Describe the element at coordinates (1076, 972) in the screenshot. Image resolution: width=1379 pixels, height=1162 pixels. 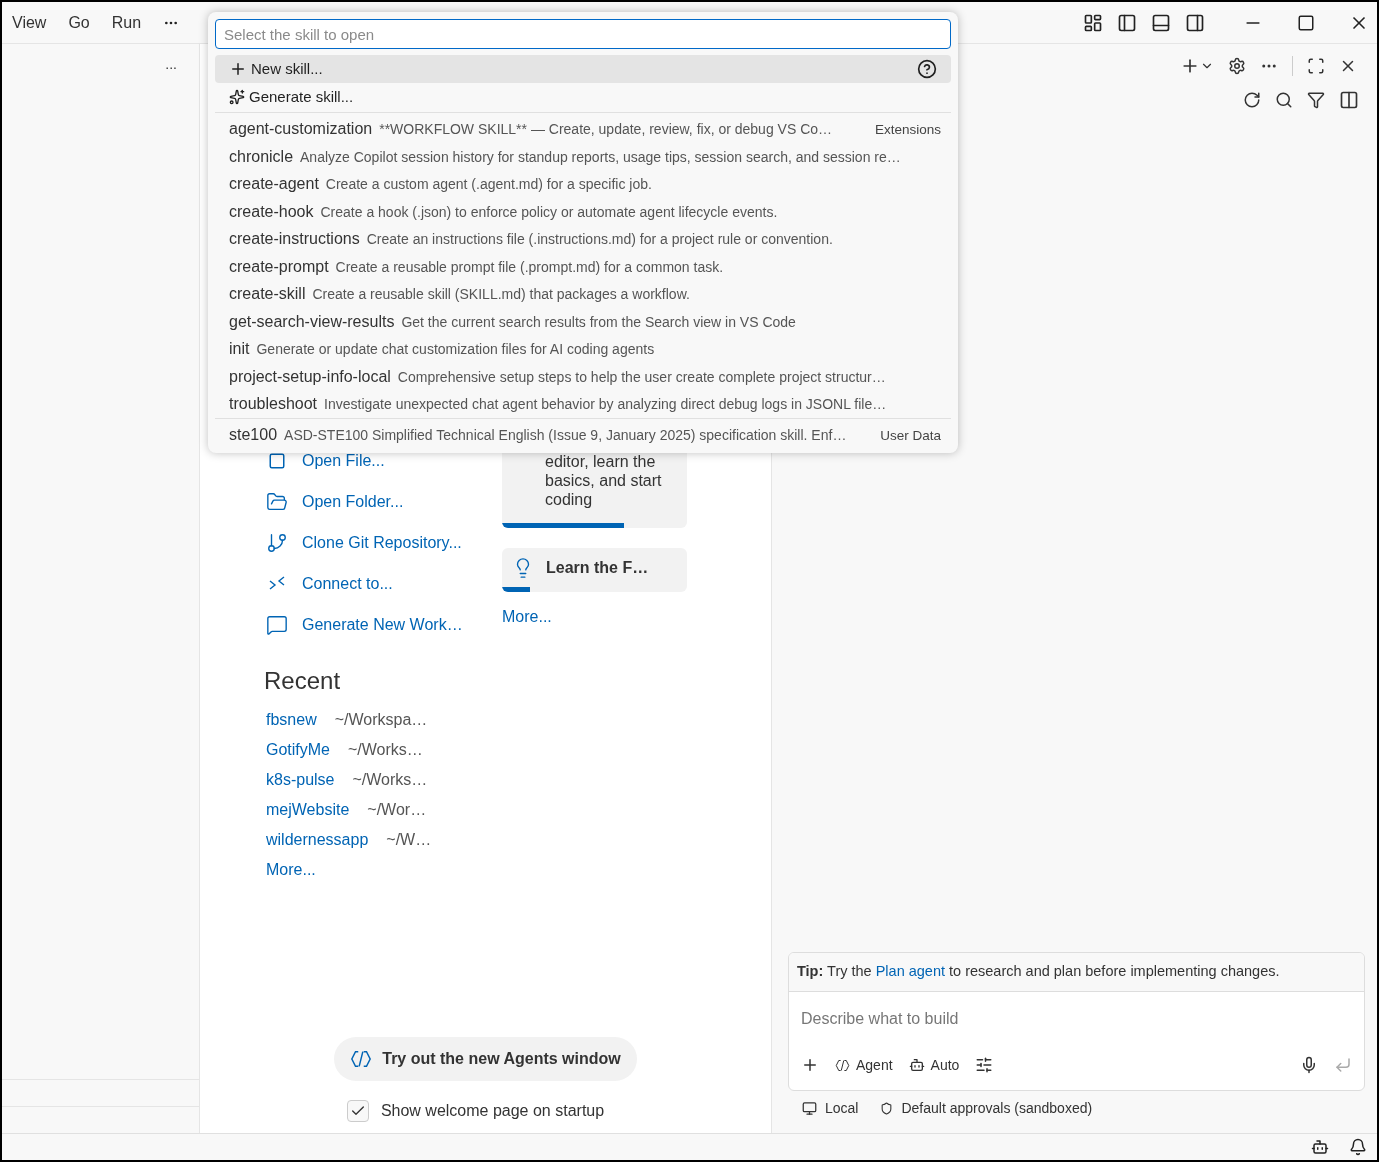
I see `tip-text: Tip: Try the Plan agent to research and plan before implementing changes.` at that location.